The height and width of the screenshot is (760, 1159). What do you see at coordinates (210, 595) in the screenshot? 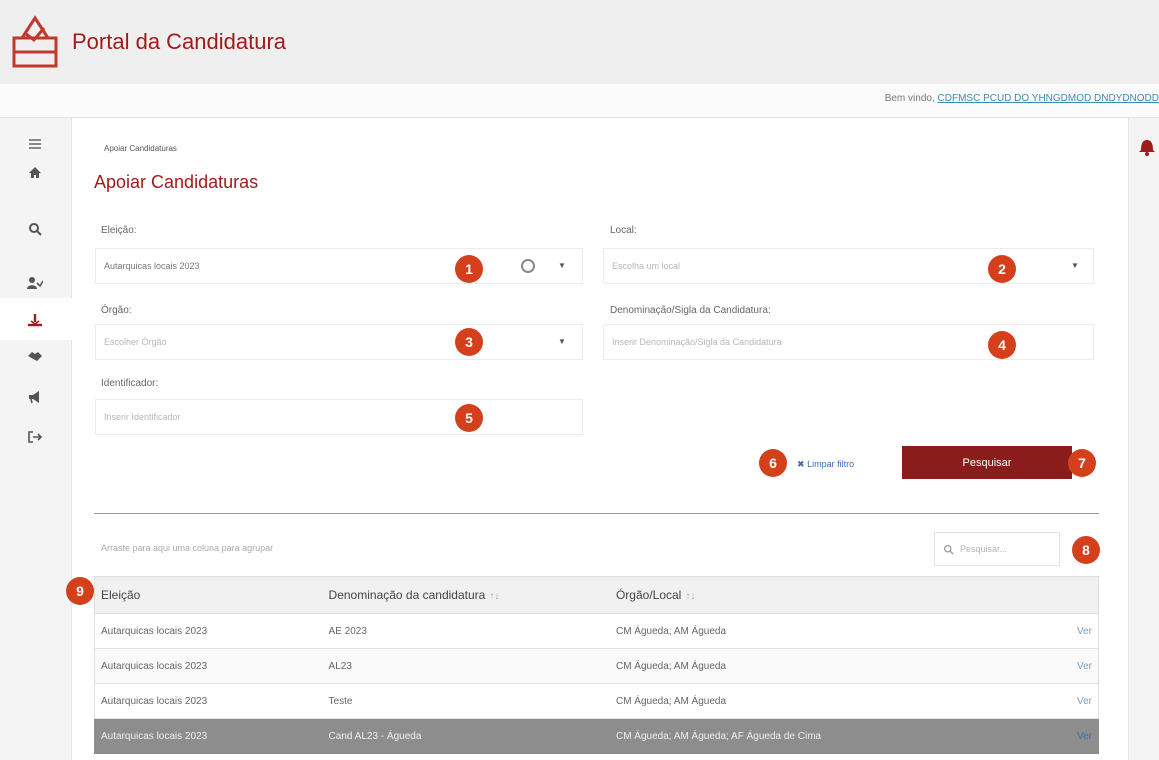
I see `column-header-eleicao: Eleição` at bounding box center [210, 595].